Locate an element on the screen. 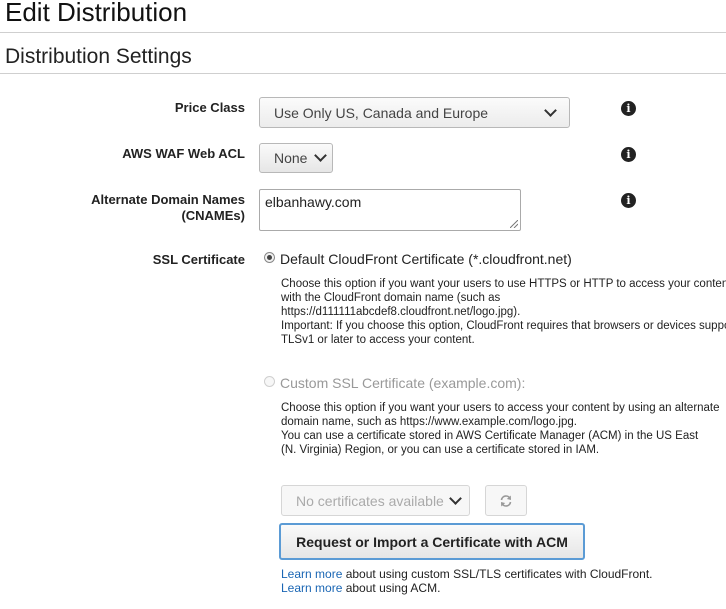 The width and height of the screenshot is (726, 609). description-line: with the CloudFront domain name (such as is located at coordinates (391, 298).